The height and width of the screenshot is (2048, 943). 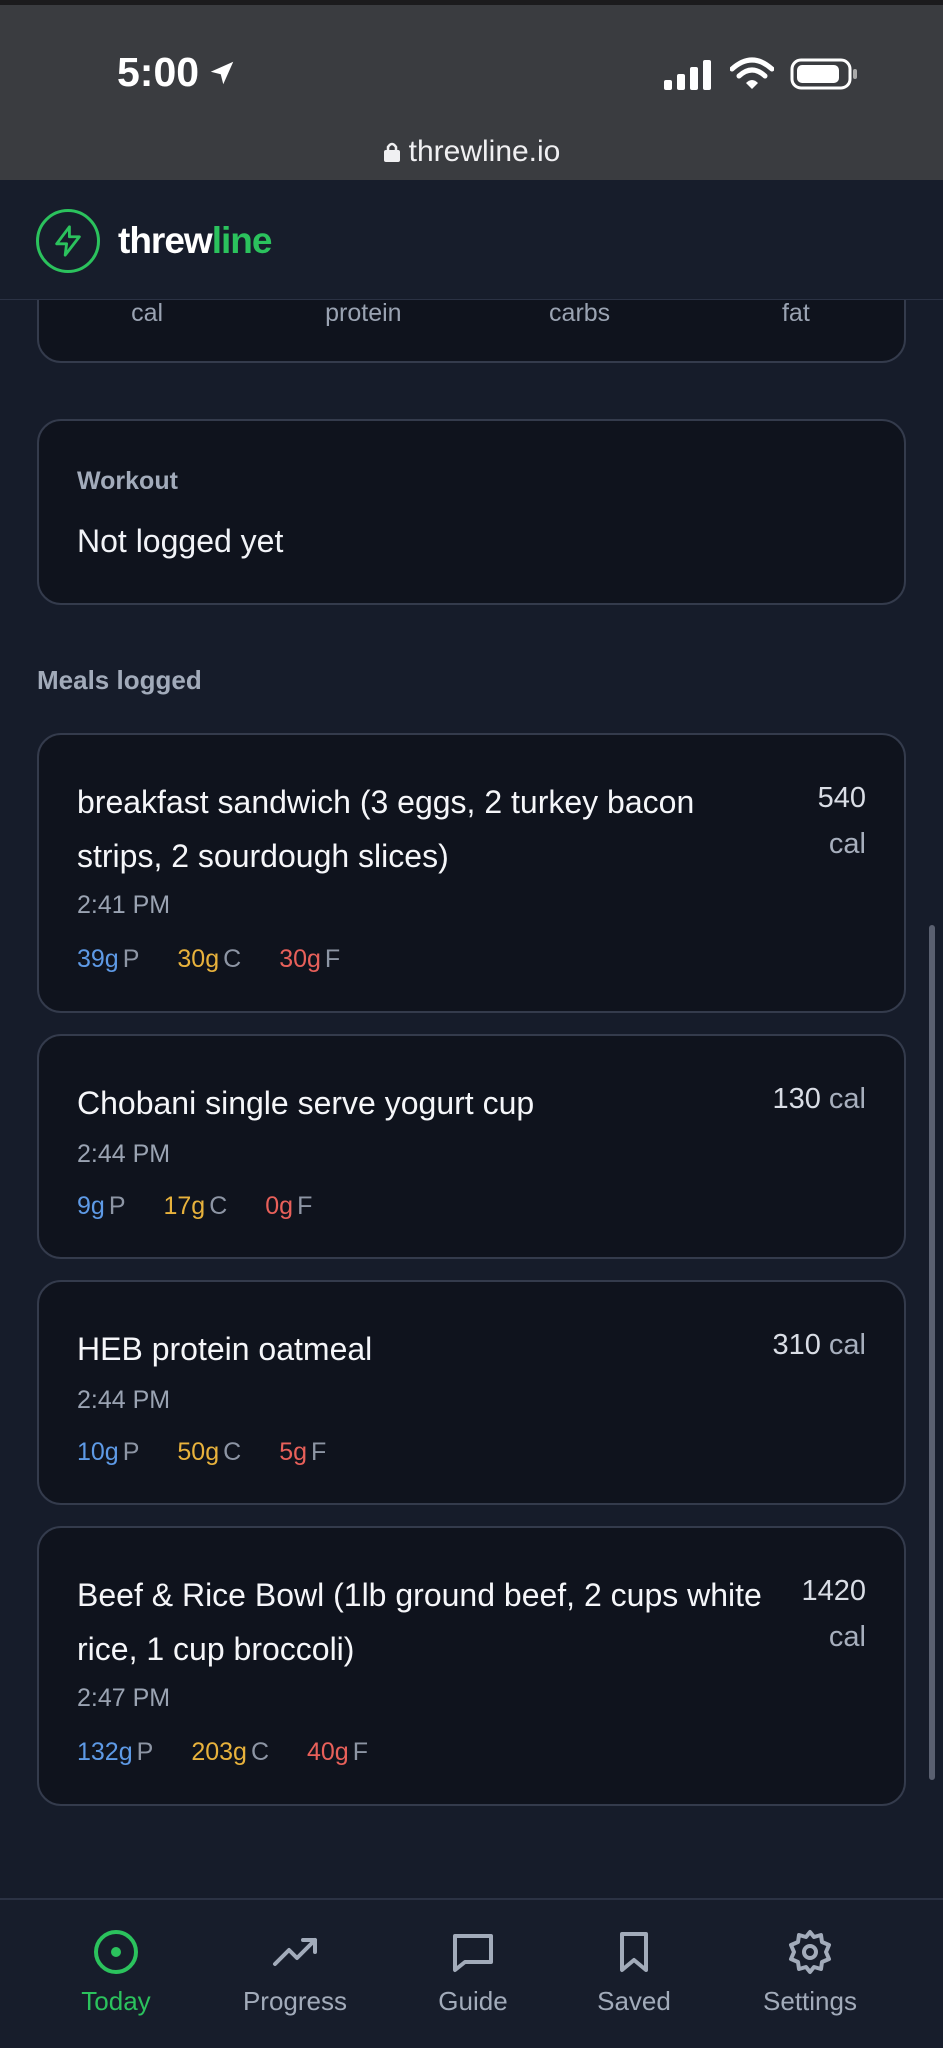 I want to click on nav-guide: Guide, so click(x=473, y=1972).